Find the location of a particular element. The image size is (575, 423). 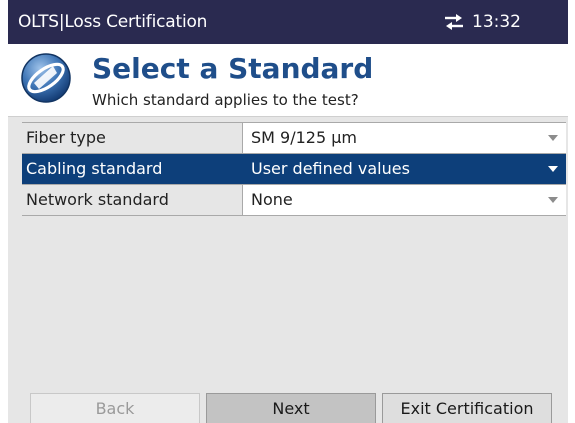

button-bar: Back Next Exit Certification is located at coordinates (288, 406).